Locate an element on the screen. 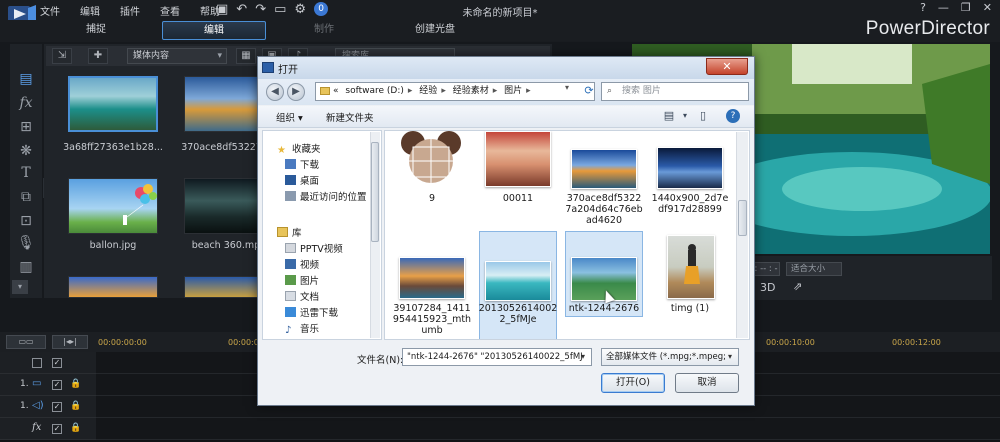 The image size is (1000, 442). audio-mixing-icon: ⊡ is located at coordinates (26, 221).